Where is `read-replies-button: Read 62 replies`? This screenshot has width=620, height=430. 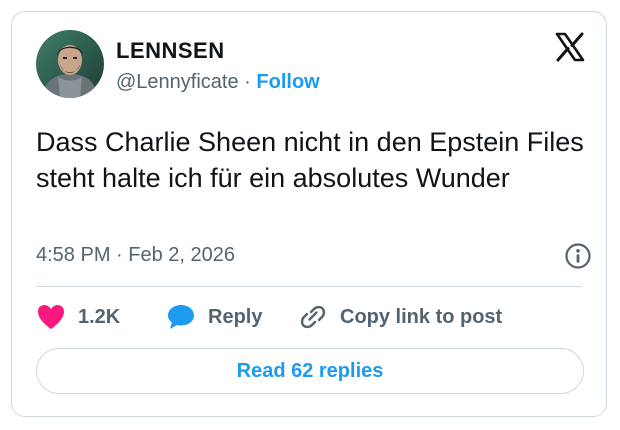 read-replies-button: Read 62 replies is located at coordinates (310, 371).